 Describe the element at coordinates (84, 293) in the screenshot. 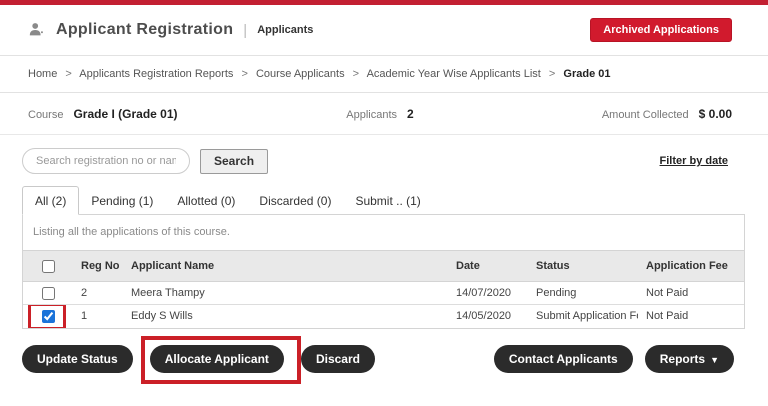

I see `row1-regno: 2` at that location.